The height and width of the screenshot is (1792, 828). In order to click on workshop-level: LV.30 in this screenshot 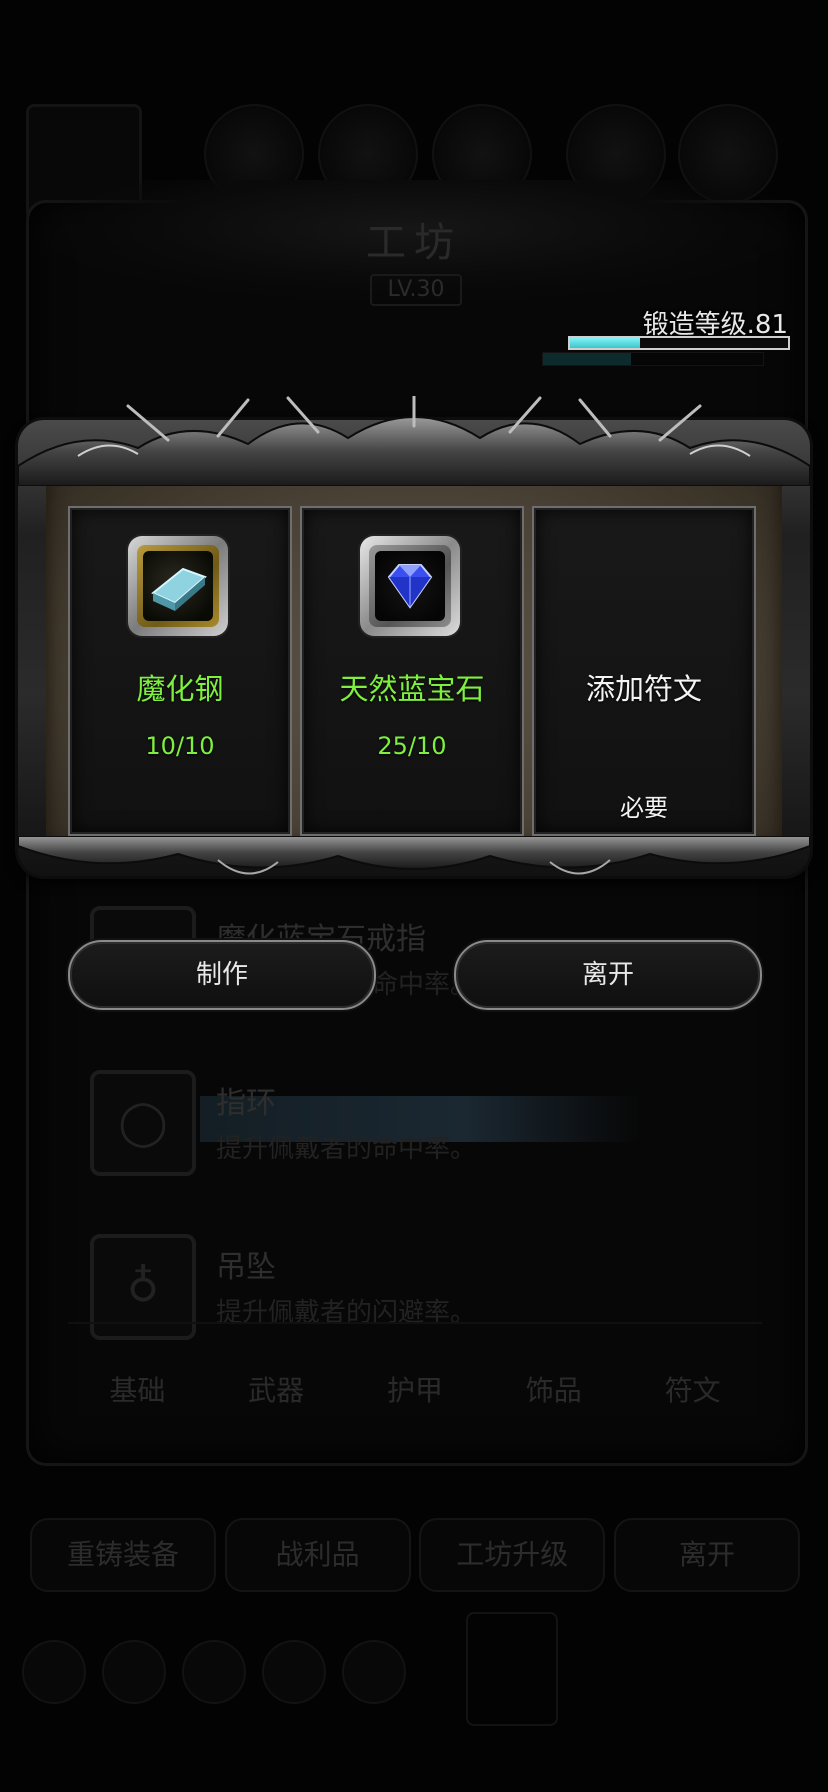, I will do `click(416, 290)`.